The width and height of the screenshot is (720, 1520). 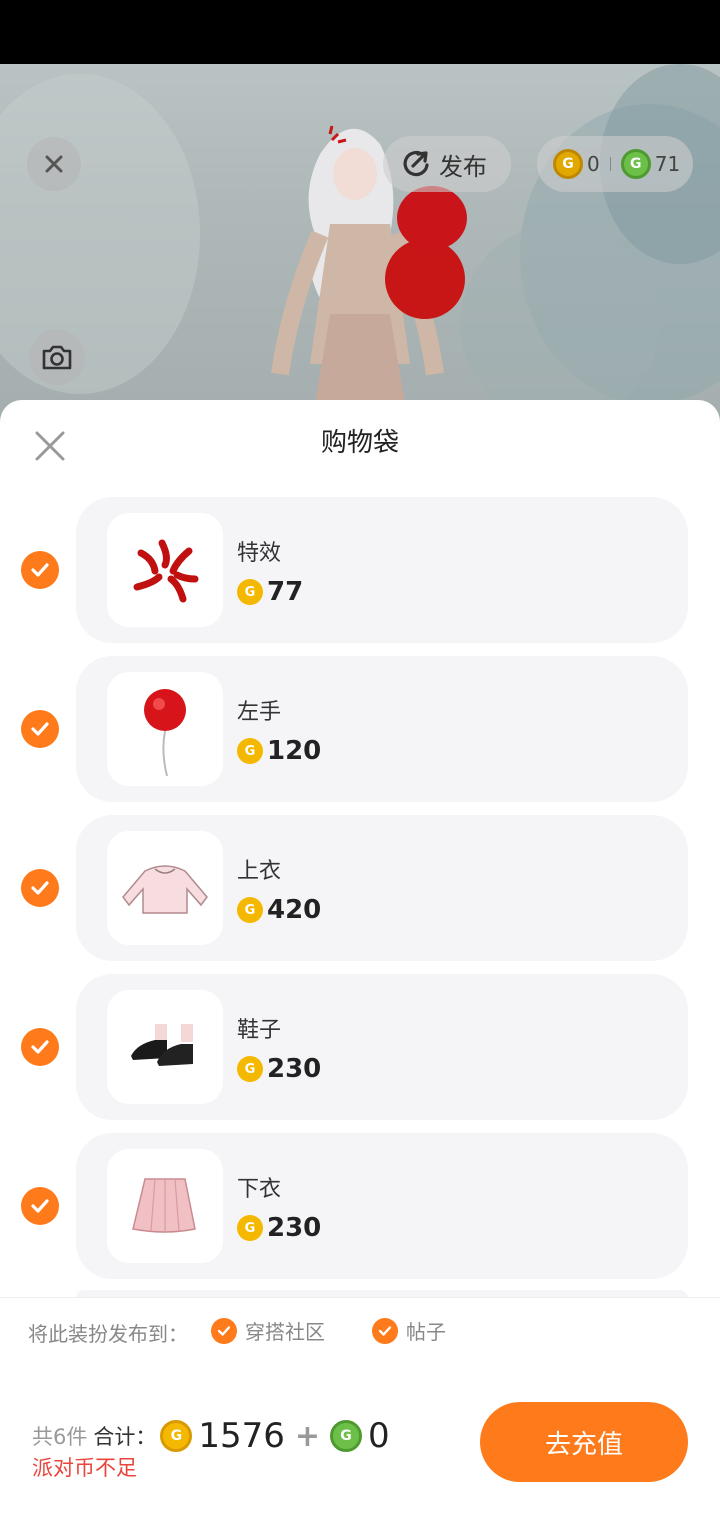 I want to click on item-card: 左手 G 120, so click(x=382, y=729).